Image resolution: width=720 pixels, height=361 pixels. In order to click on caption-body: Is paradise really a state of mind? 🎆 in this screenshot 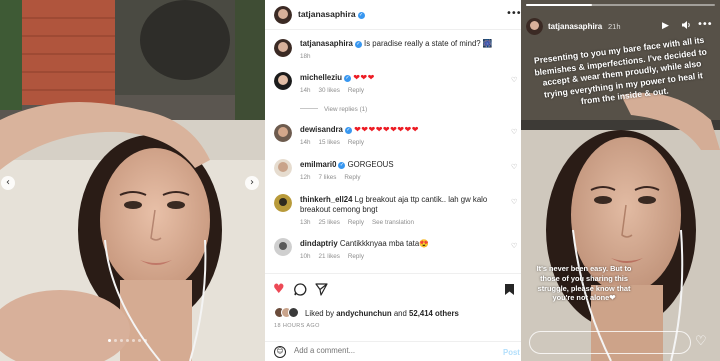, I will do `click(428, 43)`.